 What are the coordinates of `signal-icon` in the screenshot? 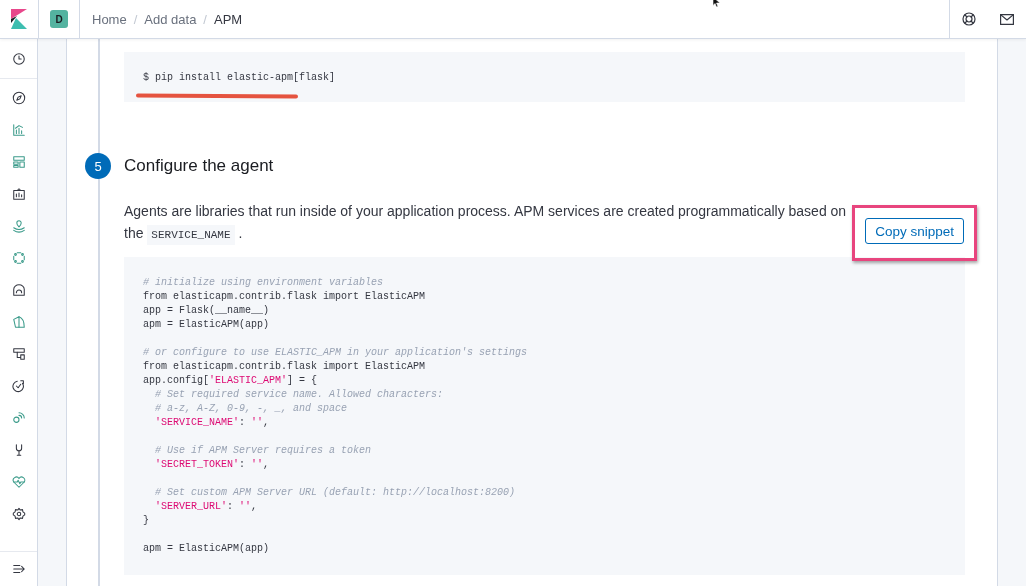 It's located at (18, 418).